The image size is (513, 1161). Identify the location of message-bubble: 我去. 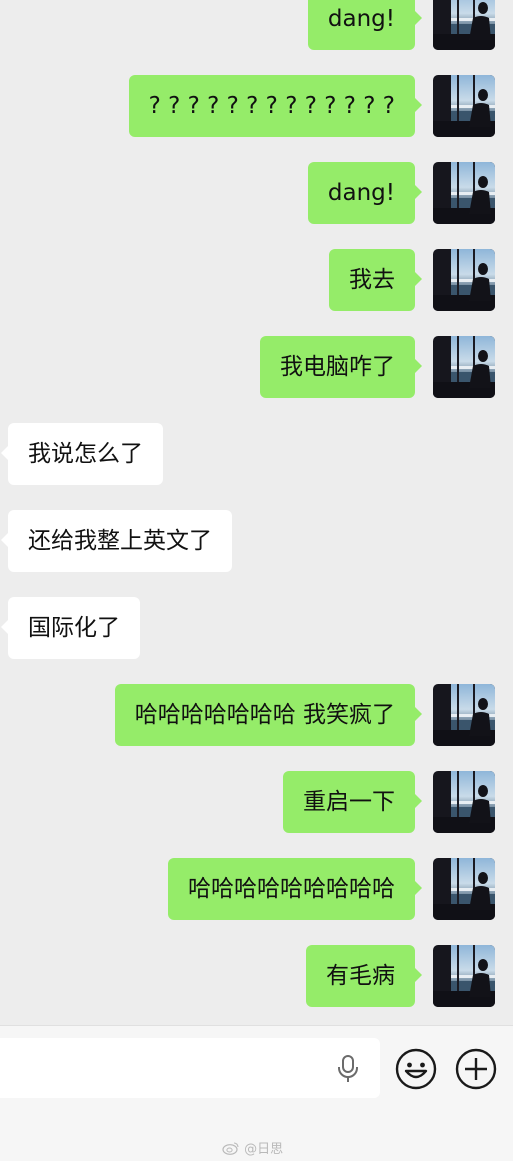
(375, 280).